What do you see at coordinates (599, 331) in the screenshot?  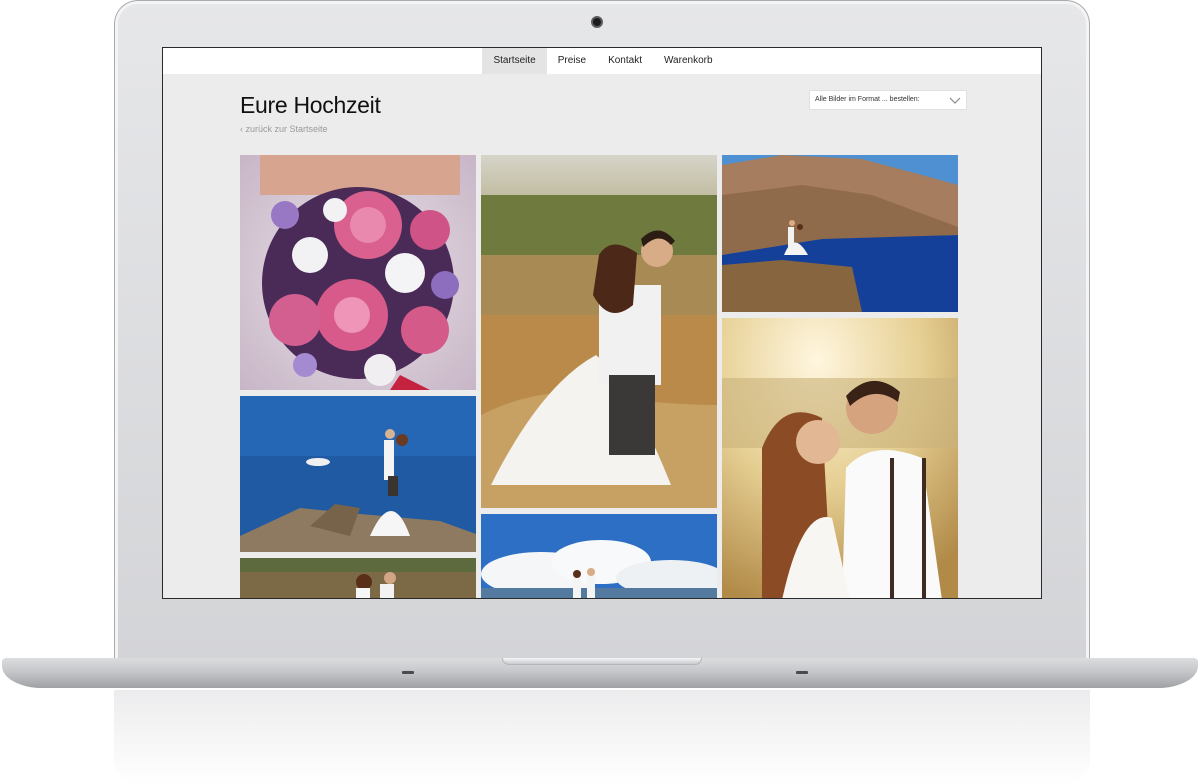 I see `photo-couple-field` at bounding box center [599, 331].